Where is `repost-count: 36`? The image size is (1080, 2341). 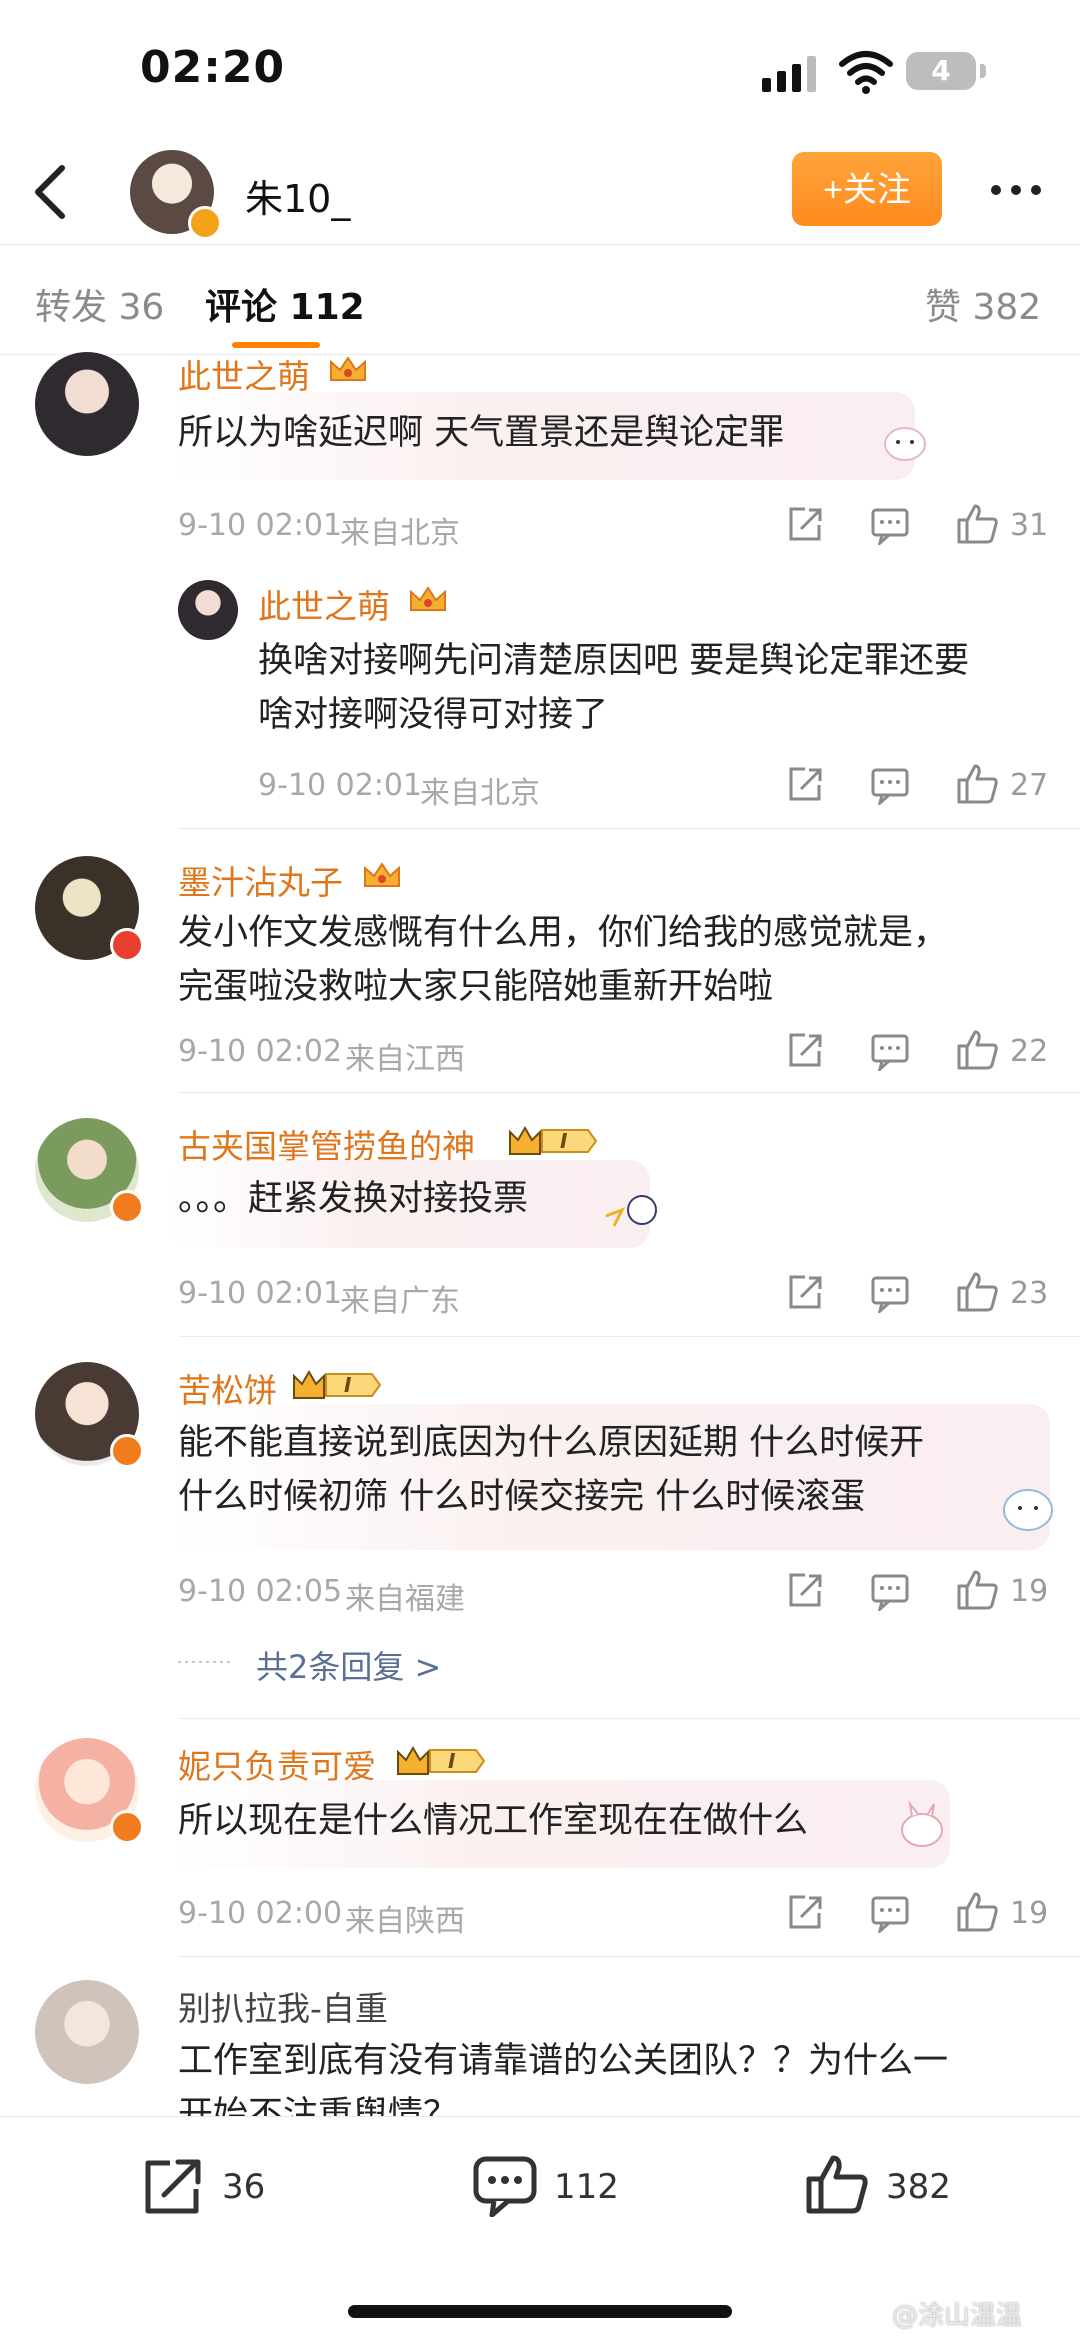
repost-count: 36 is located at coordinates (243, 2187).